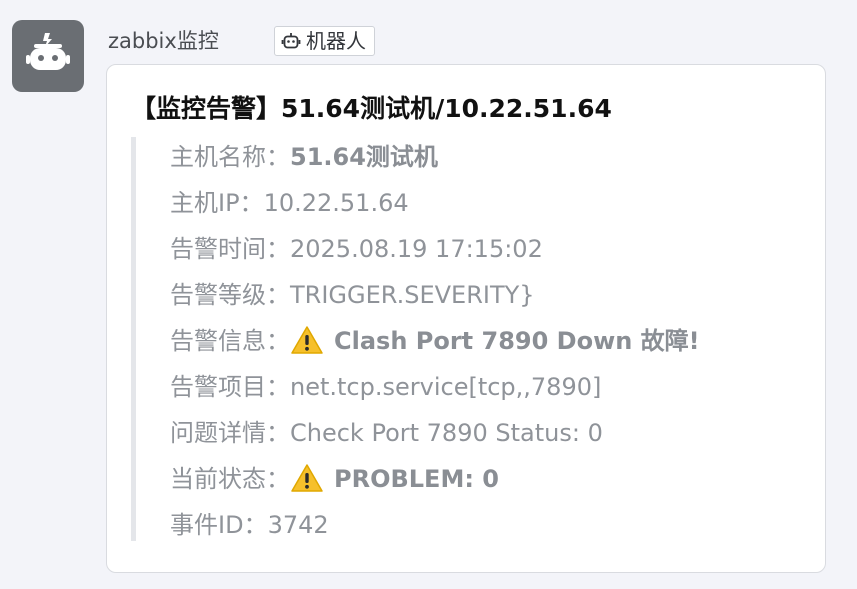 The image size is (857, 589). What do you see at coordinates (230, 295) in the screenshot?
I see `detail-label: 告警等级：` at bounding box center [230, 295].